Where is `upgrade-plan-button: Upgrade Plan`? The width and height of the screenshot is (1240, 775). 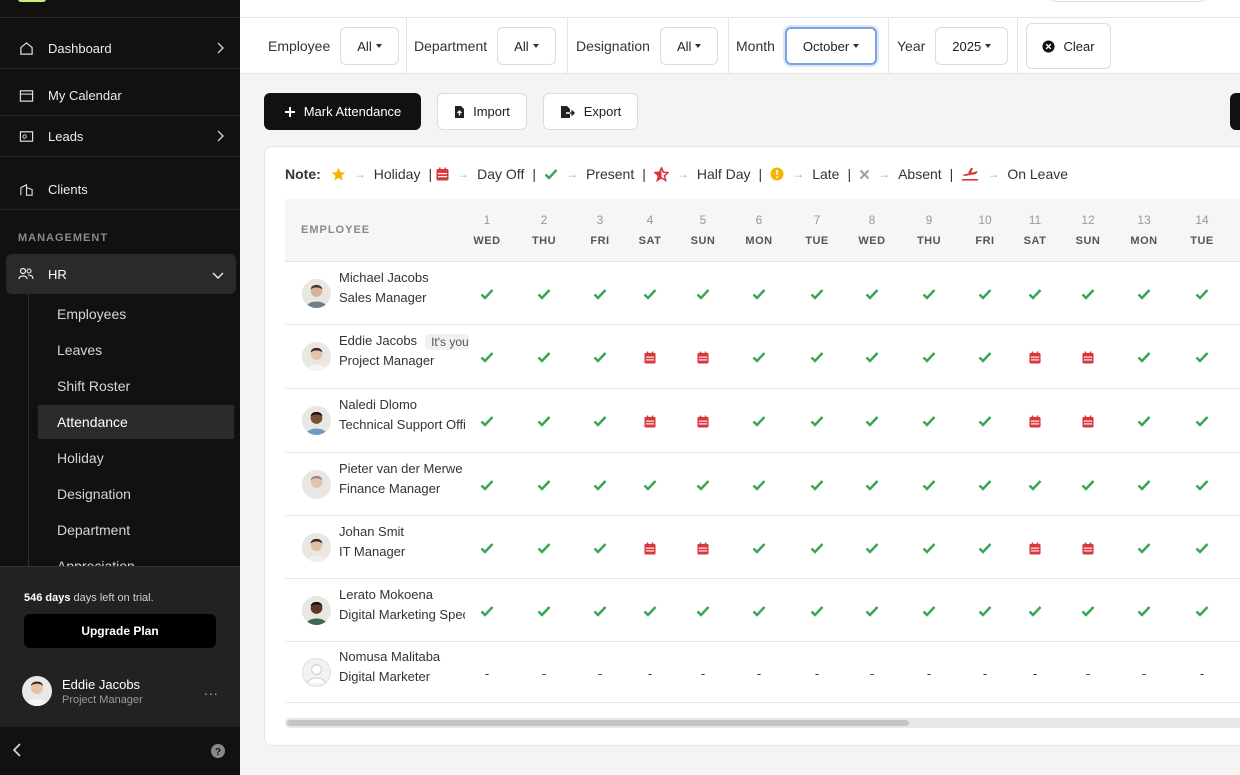 upgrade-plan-button: Upgrade Plan is located at coordinates (120, 631).